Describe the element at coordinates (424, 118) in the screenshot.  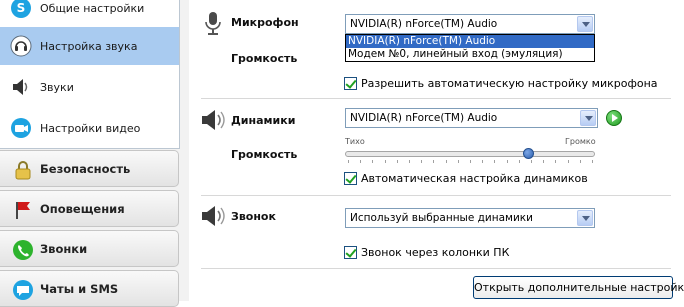
I see `speakers-select-value: NVIDIA(R) nForce(TM) Audio` at that location.